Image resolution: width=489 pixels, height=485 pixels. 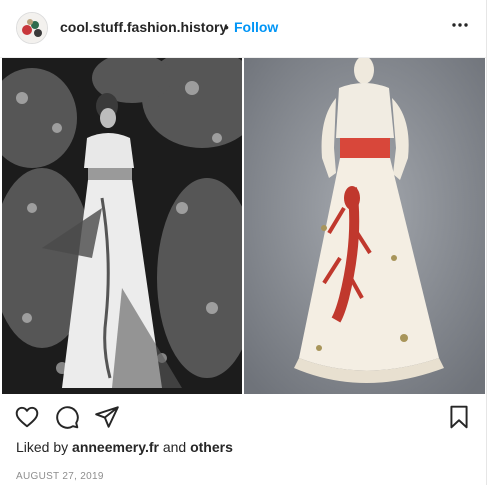 What do you see at coordinates (42, 447) in the screenshot?
I see `likes-prefix: Liked by` at bounding box center [42, 447].